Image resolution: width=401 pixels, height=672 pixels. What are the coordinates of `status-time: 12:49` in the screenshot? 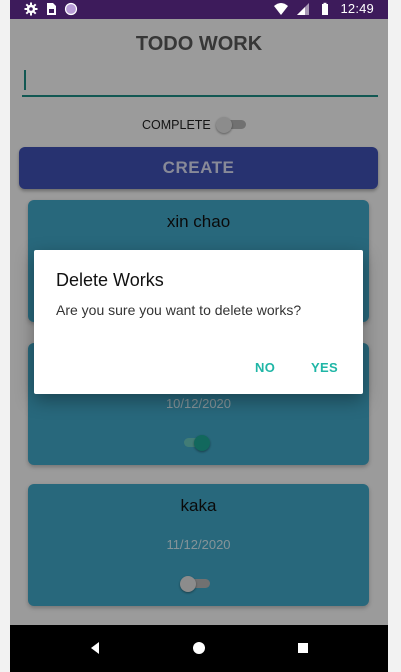 It's located at (357, 8).